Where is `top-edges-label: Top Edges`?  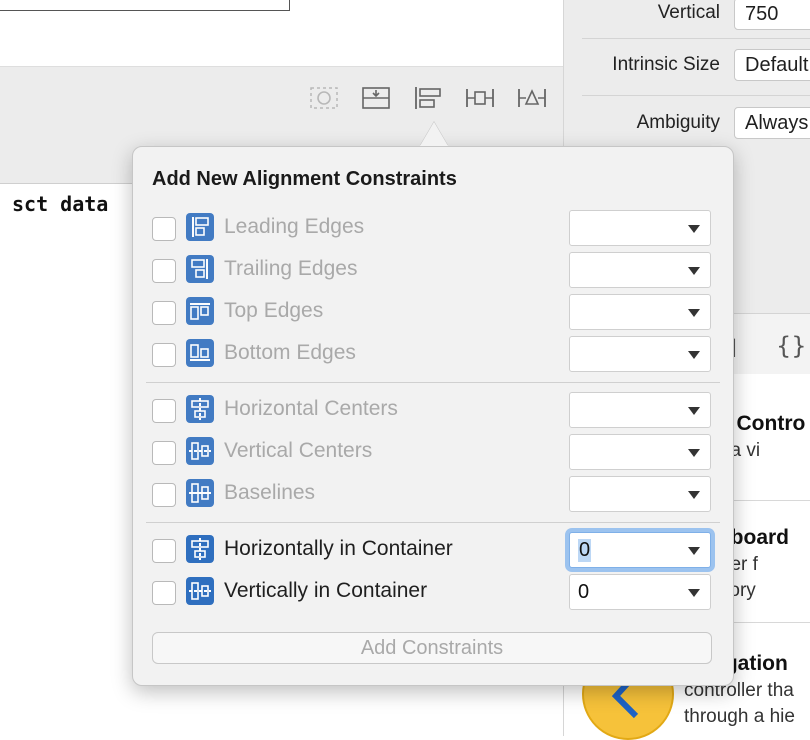
top-edges-label: Top Edges is located at coordinates (274, 310).